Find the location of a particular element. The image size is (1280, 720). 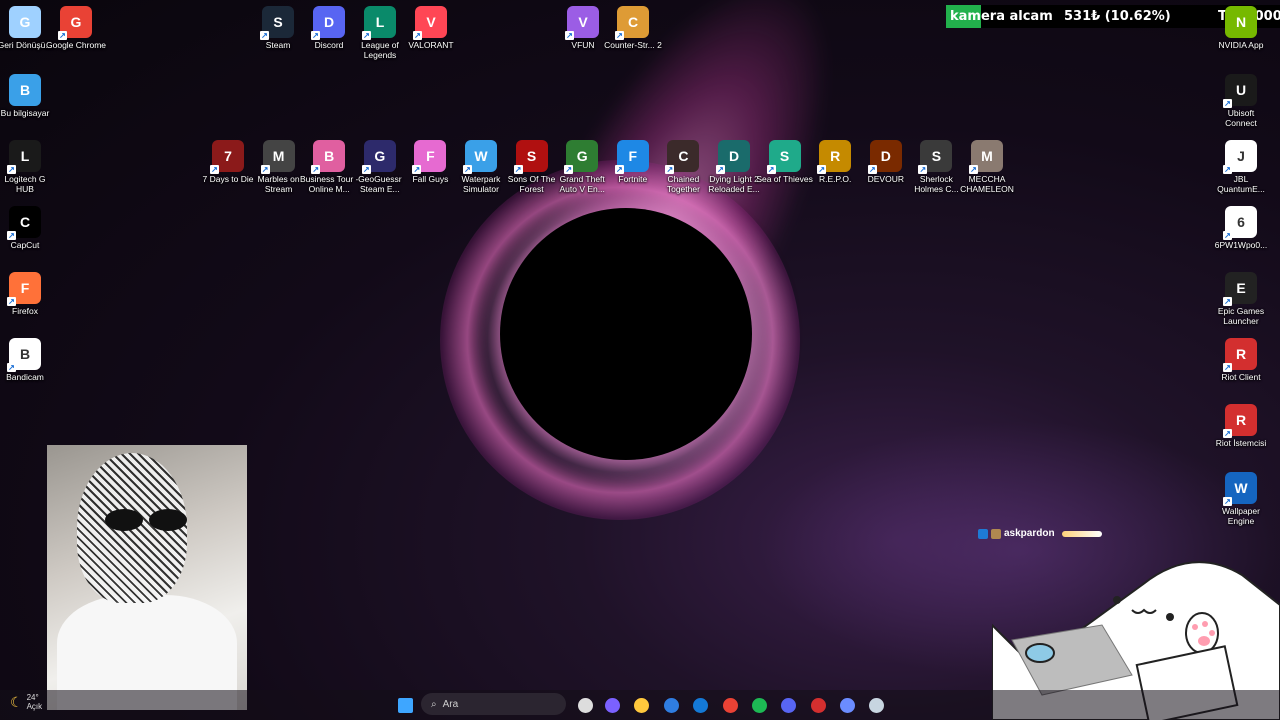

file-explorer-icon is located at coordinates (641, 705).